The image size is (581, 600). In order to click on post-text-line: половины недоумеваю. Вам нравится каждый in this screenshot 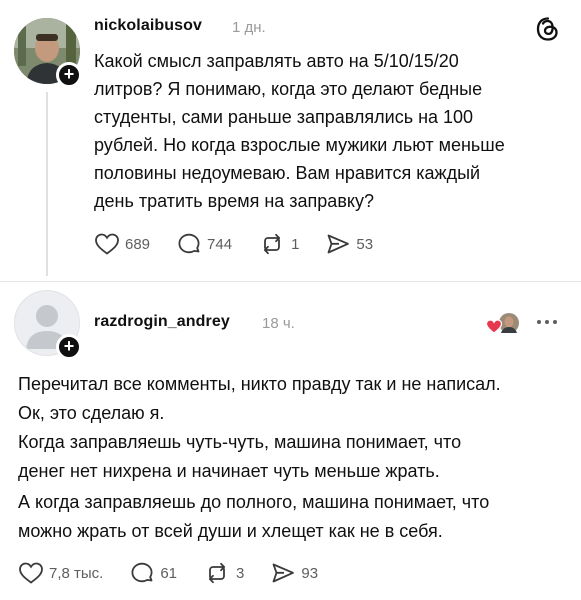, I will do `click(287, 173)`.